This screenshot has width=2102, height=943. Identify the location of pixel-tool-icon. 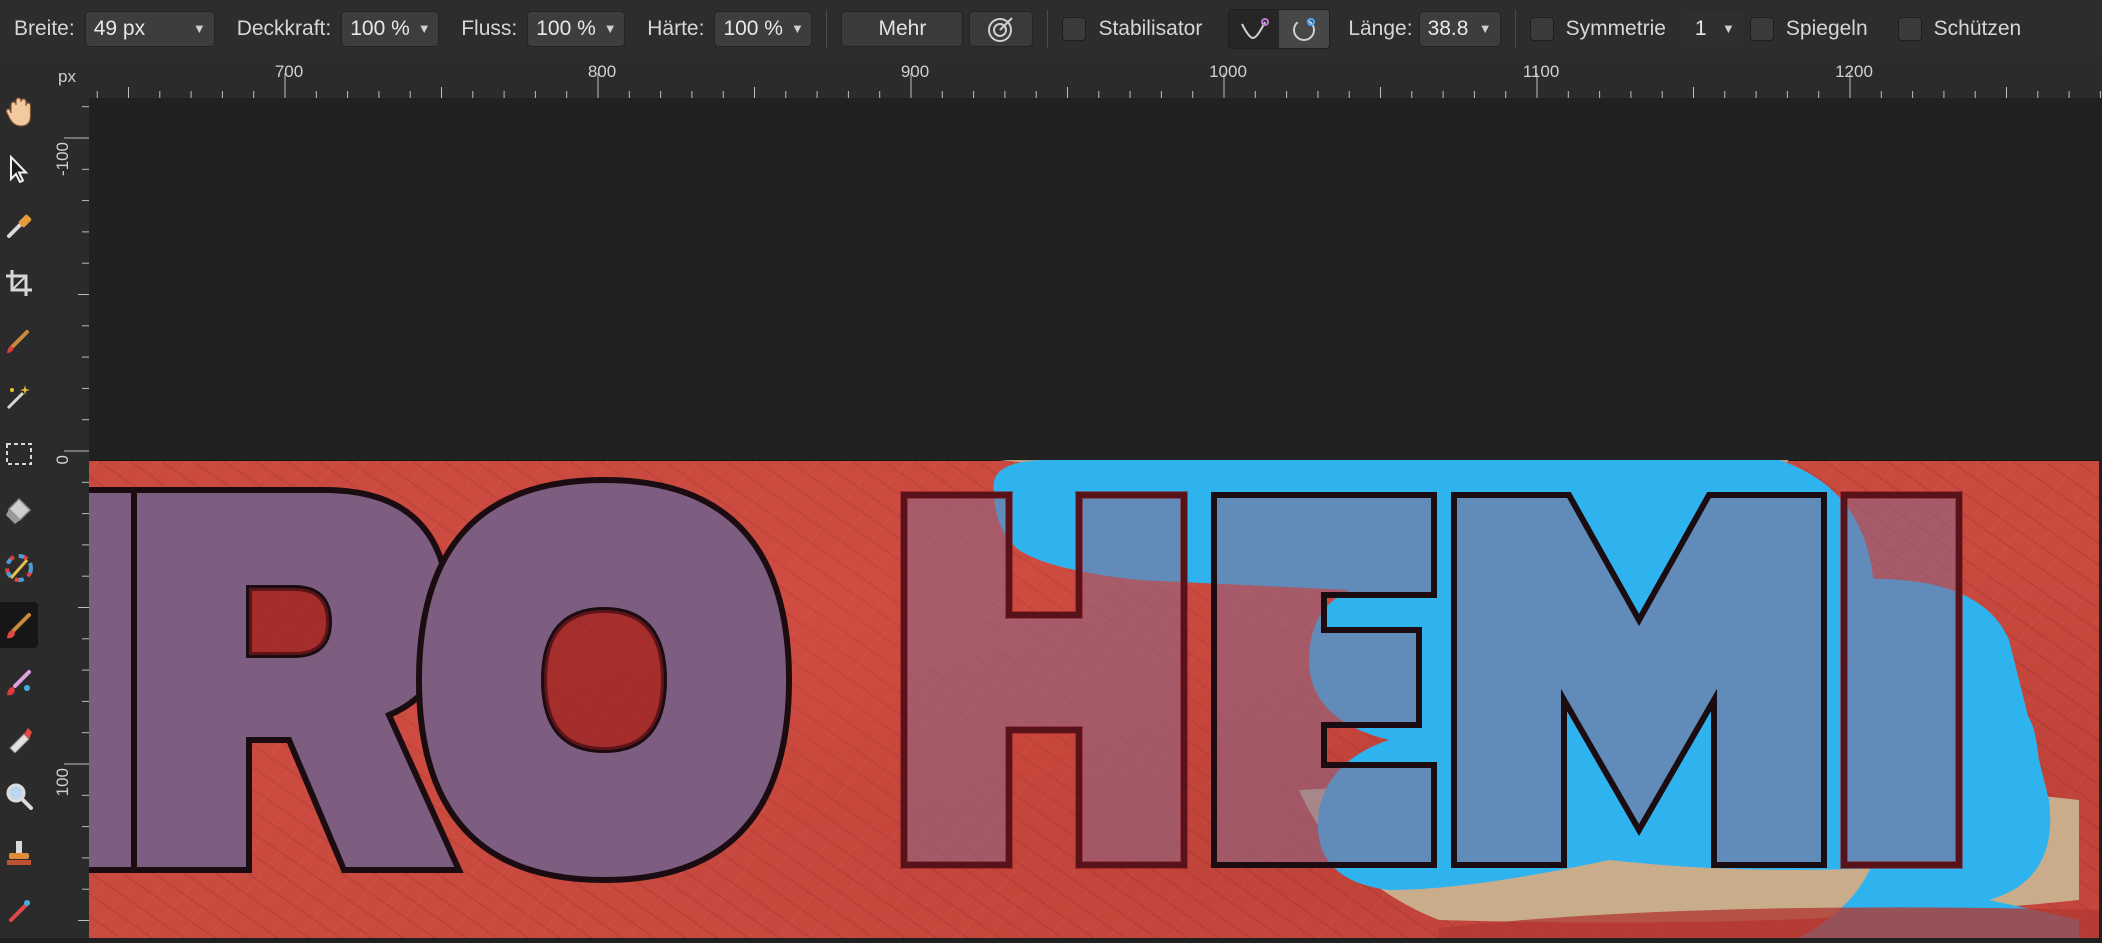
(19, 683).